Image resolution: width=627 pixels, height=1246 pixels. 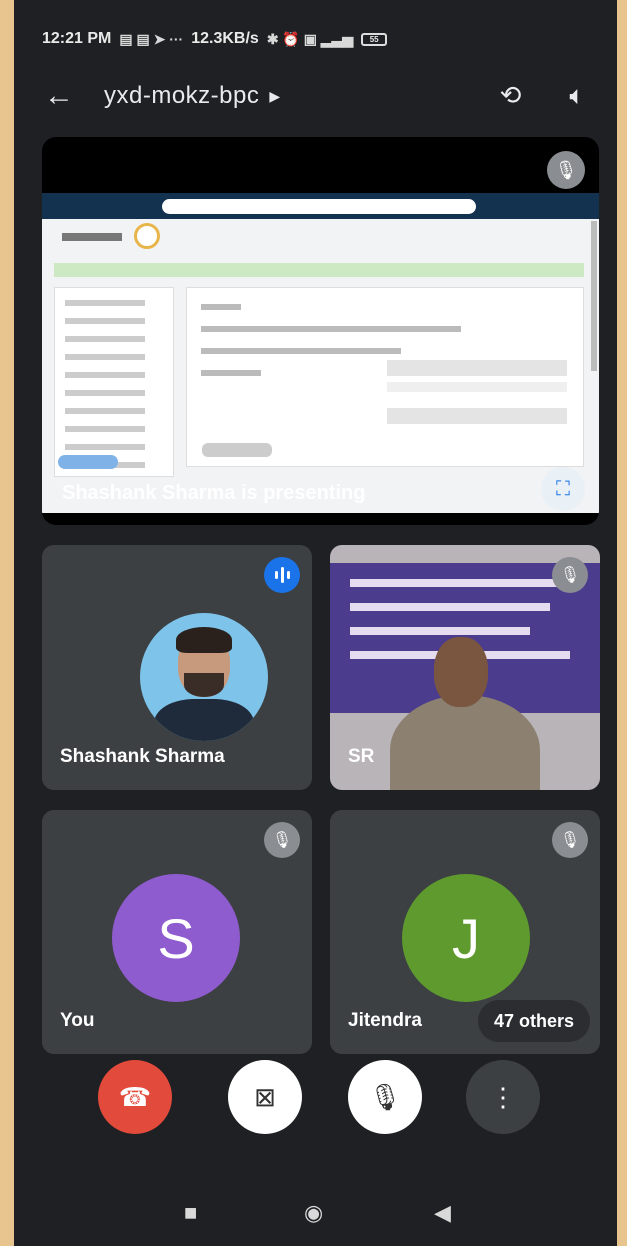 I want to click on battery-level: 55, so click(x=374, y=39).